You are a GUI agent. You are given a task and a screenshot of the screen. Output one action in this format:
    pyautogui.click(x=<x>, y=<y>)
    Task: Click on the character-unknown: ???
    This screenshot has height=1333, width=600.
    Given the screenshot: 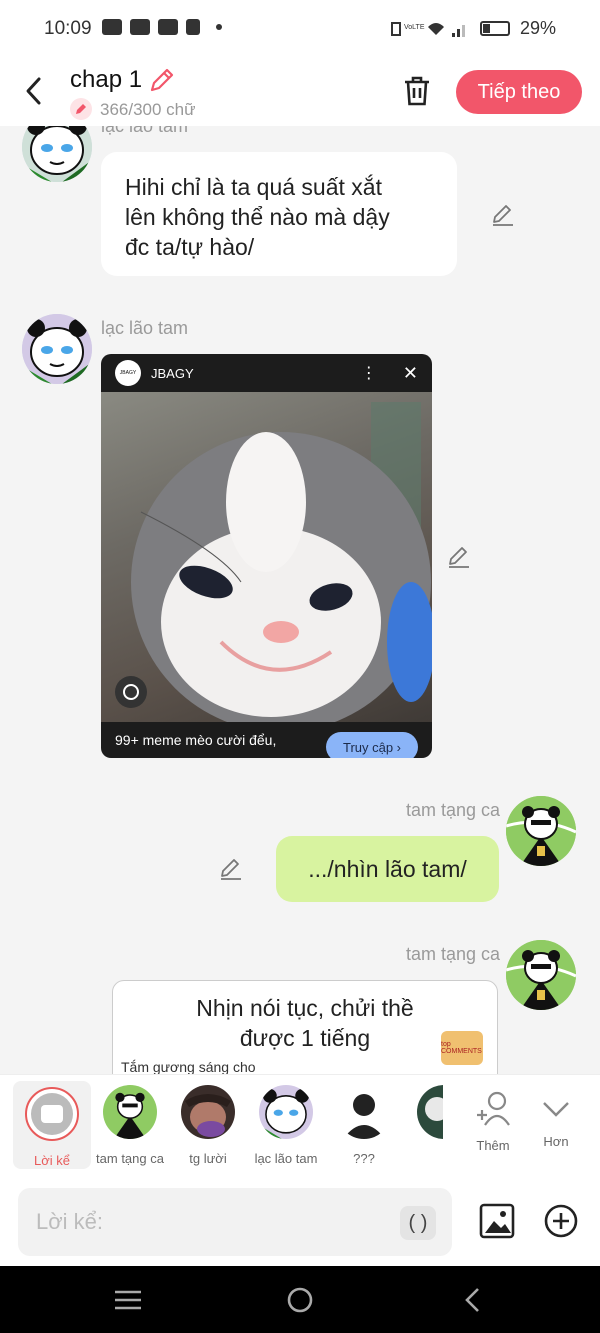 What is the action you would take?
    pyautogui.click(x=364, y=1127)
    